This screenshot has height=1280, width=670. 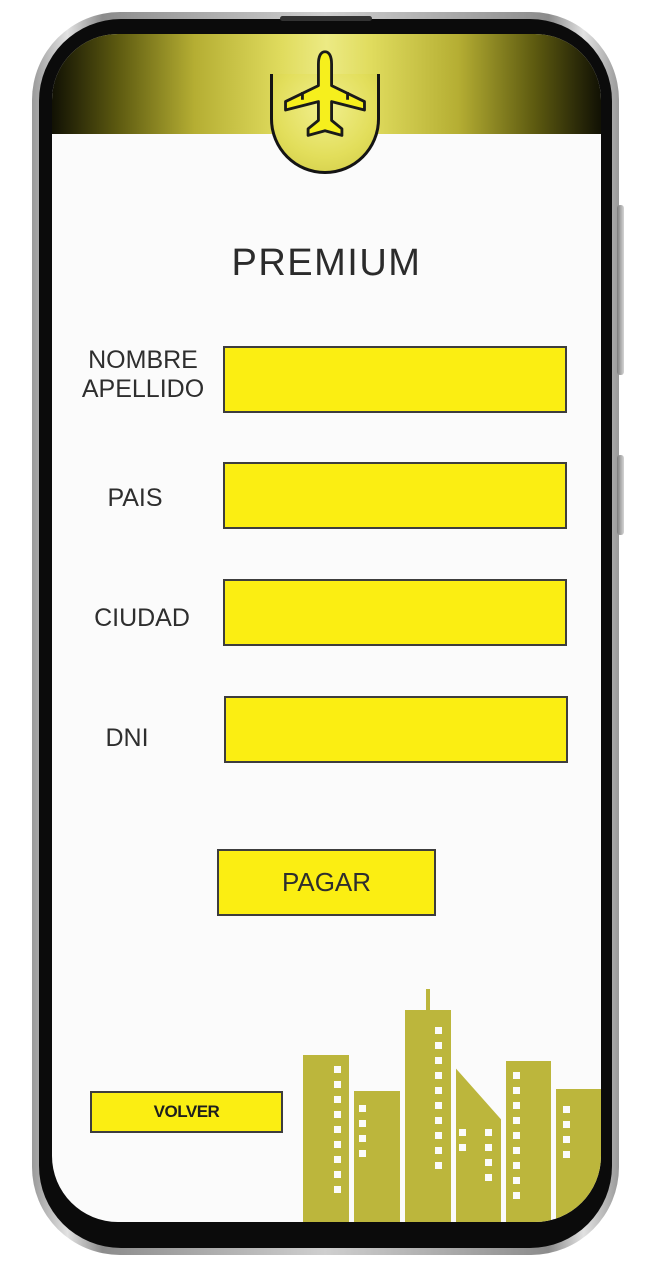 I want to click on name-label-line1: NOMBRE, so click(x=143, y=360).